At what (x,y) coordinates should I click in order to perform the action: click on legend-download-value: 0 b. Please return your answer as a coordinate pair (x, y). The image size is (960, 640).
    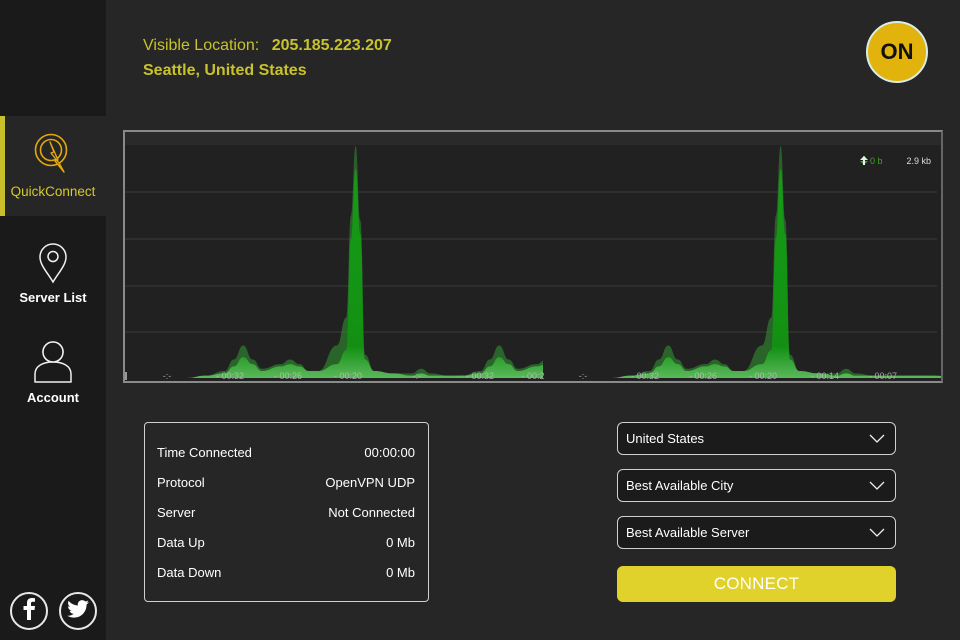
    Looking at the image, I should click on (876, 161).